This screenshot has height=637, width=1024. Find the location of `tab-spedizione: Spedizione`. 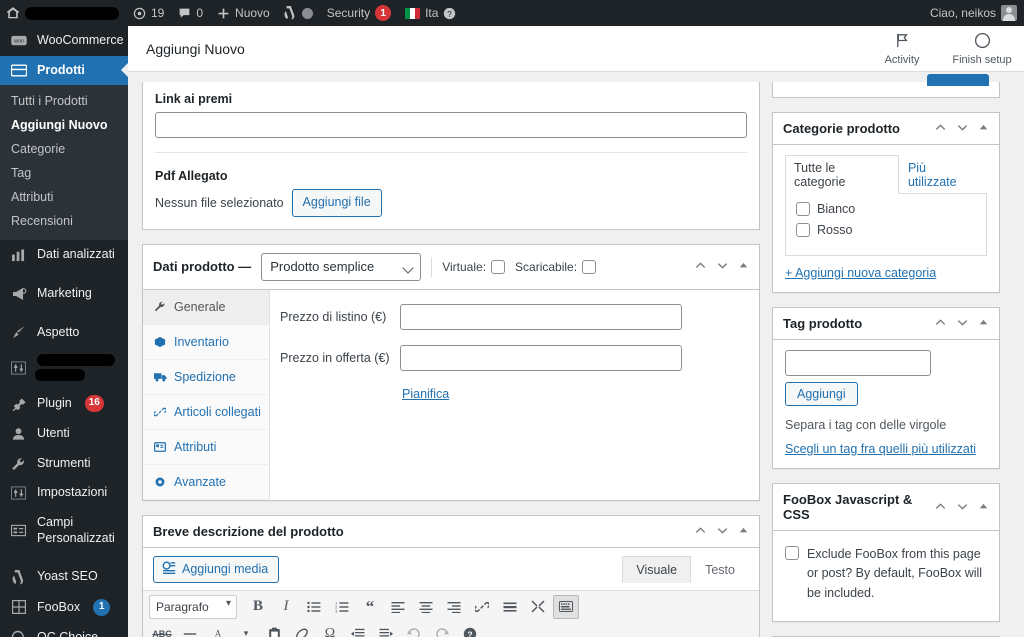

tab-spedizione: Spedizione is located at coordinates (206, 377).